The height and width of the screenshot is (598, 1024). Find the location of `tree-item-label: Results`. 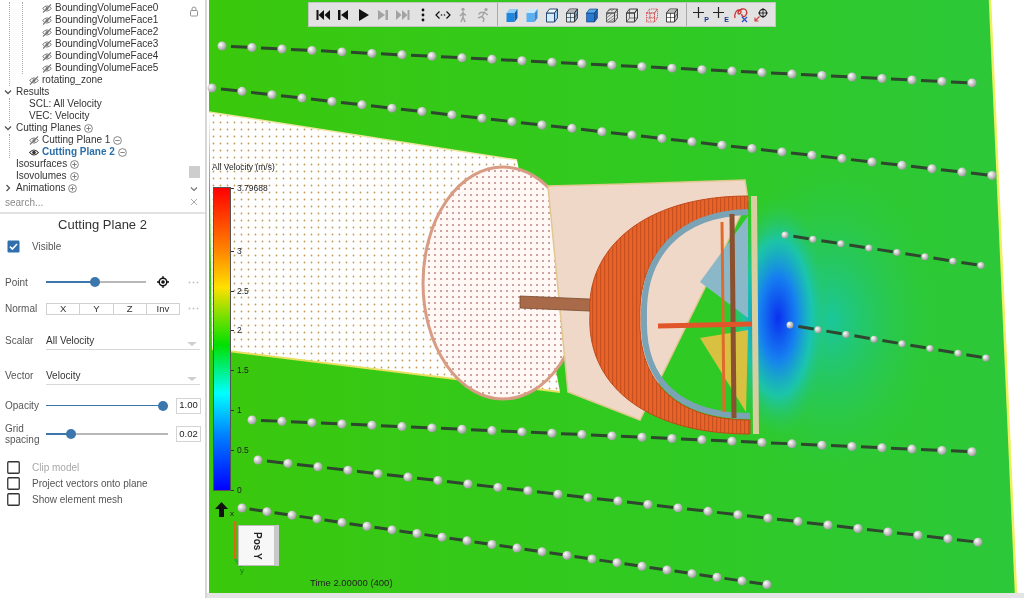

tree-item-label: Results is located at coordinates (33, 92).